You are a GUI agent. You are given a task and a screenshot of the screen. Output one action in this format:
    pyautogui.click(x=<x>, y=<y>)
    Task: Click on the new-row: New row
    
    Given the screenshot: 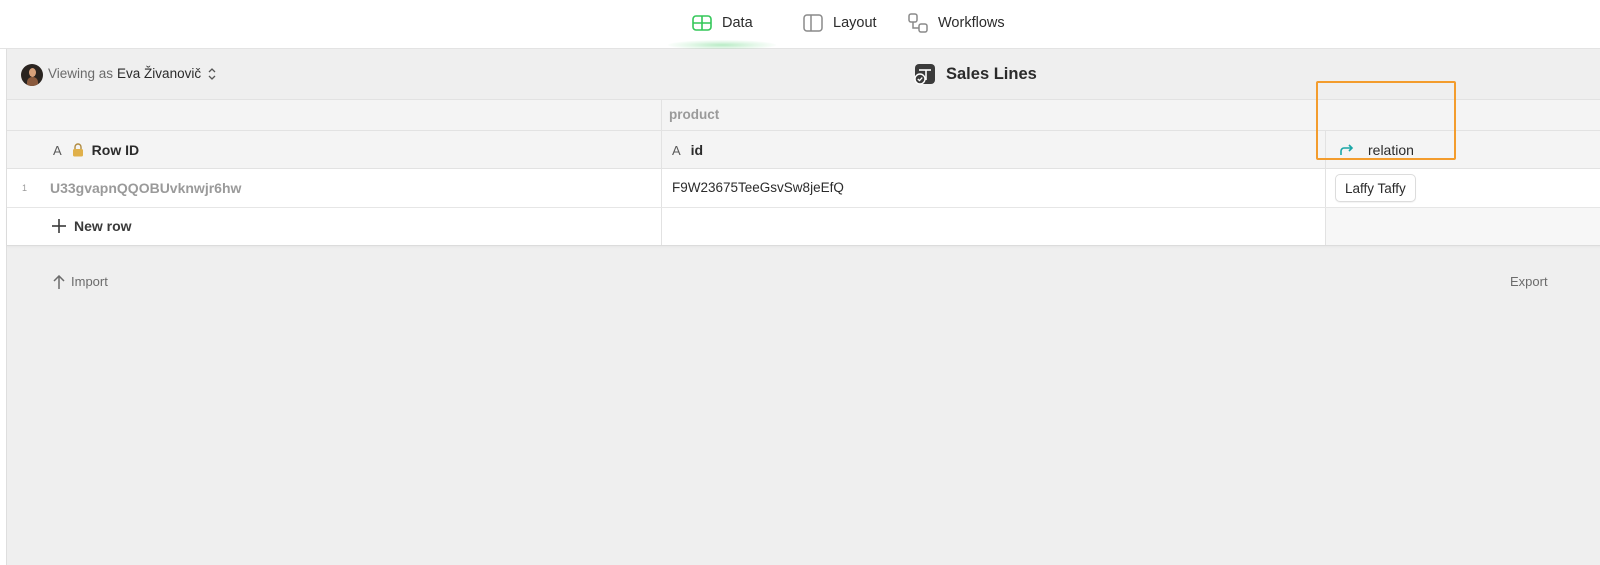 What is the action you would take?
    pyautogui.click(x=803, y=227)
    